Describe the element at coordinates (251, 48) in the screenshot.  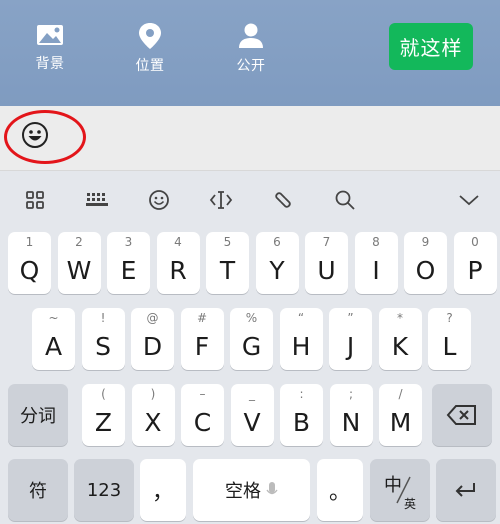
I see `public-option: 公开` at that location.